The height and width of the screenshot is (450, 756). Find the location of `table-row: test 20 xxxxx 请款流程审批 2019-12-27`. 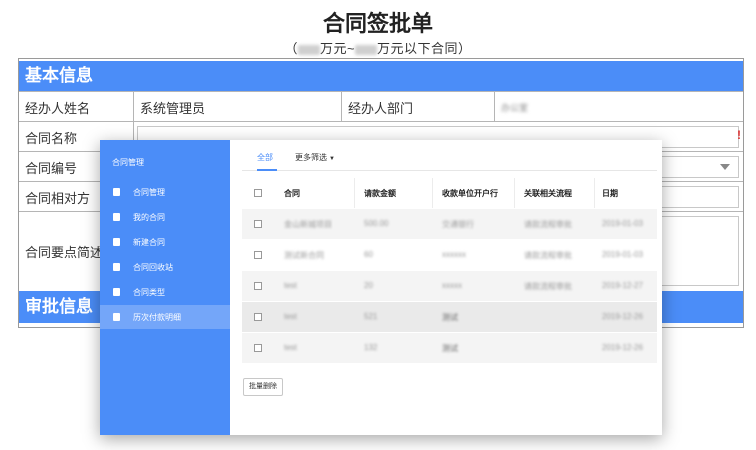

table-row: test 20 xxxxx 请款流程审批 2019-12-27 is located at coordinates (449, 286).